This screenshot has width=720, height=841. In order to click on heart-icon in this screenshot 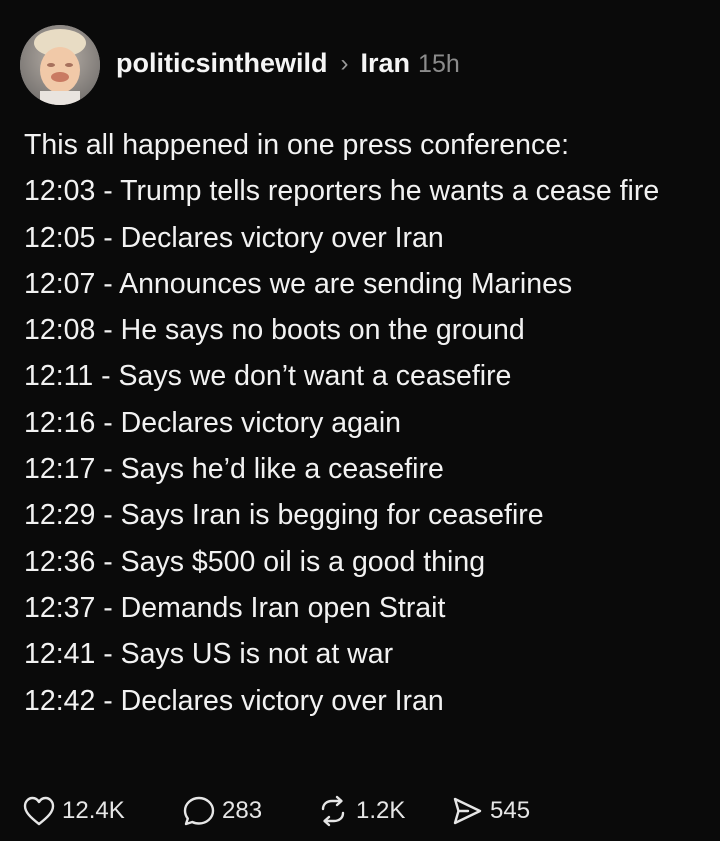, I will do `click(39, 811)`.